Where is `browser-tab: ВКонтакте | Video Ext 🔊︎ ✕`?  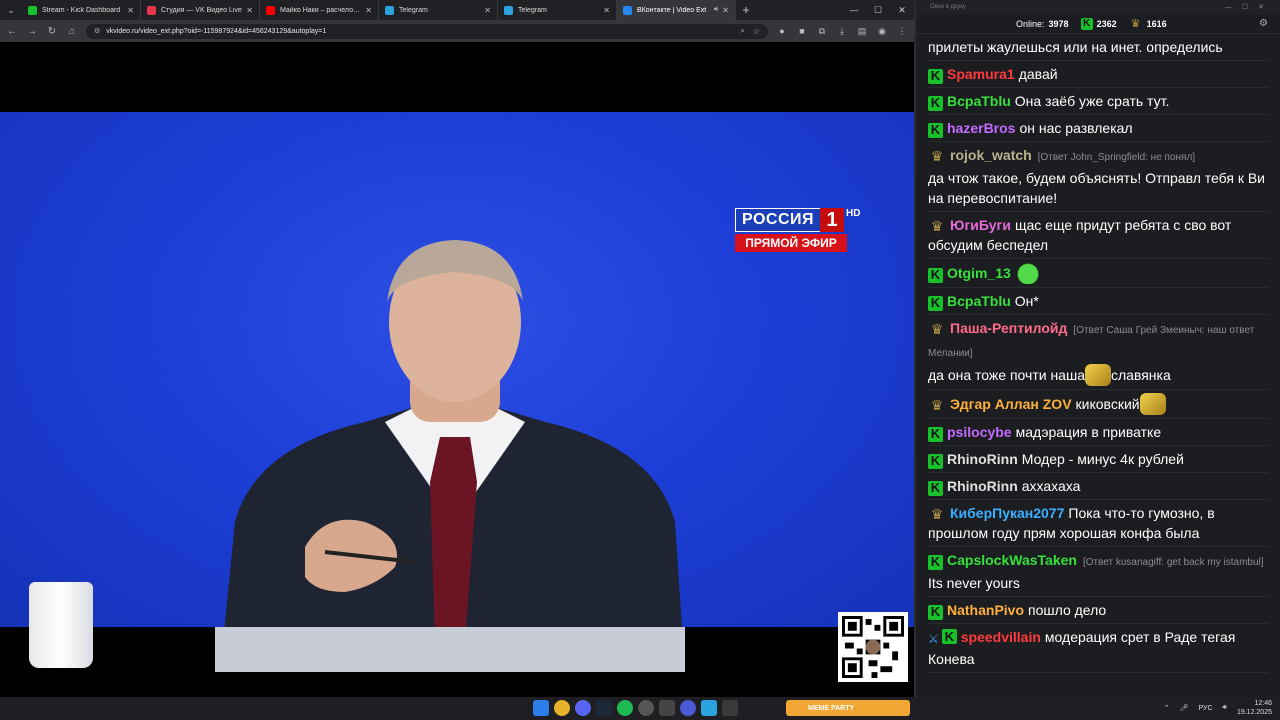
browser-tab: ВКонтакте | Video Ext 🔊︎ ✕ is located at coordinates (676, 10).